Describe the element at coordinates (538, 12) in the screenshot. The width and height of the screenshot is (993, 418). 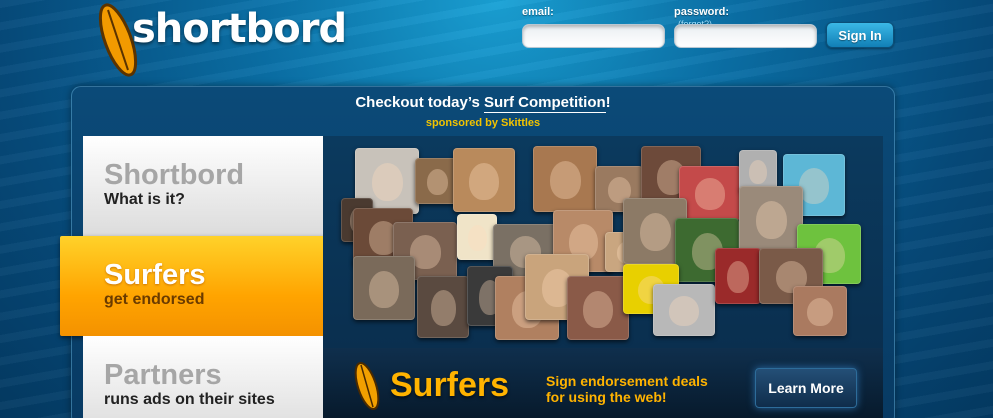
I see `email-label: email:` at that location.